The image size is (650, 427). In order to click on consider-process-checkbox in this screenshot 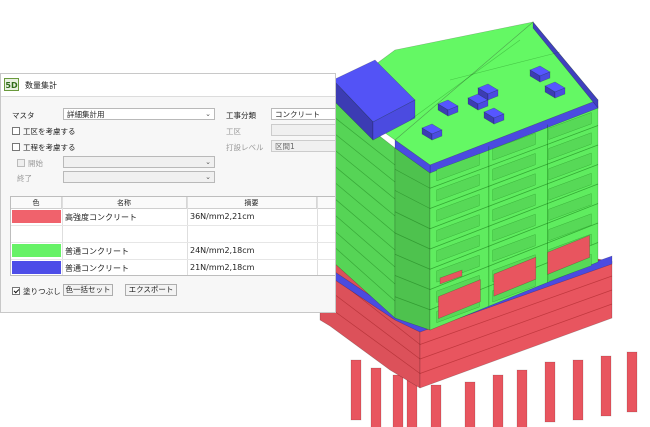, I will do `click(16, 147)`.